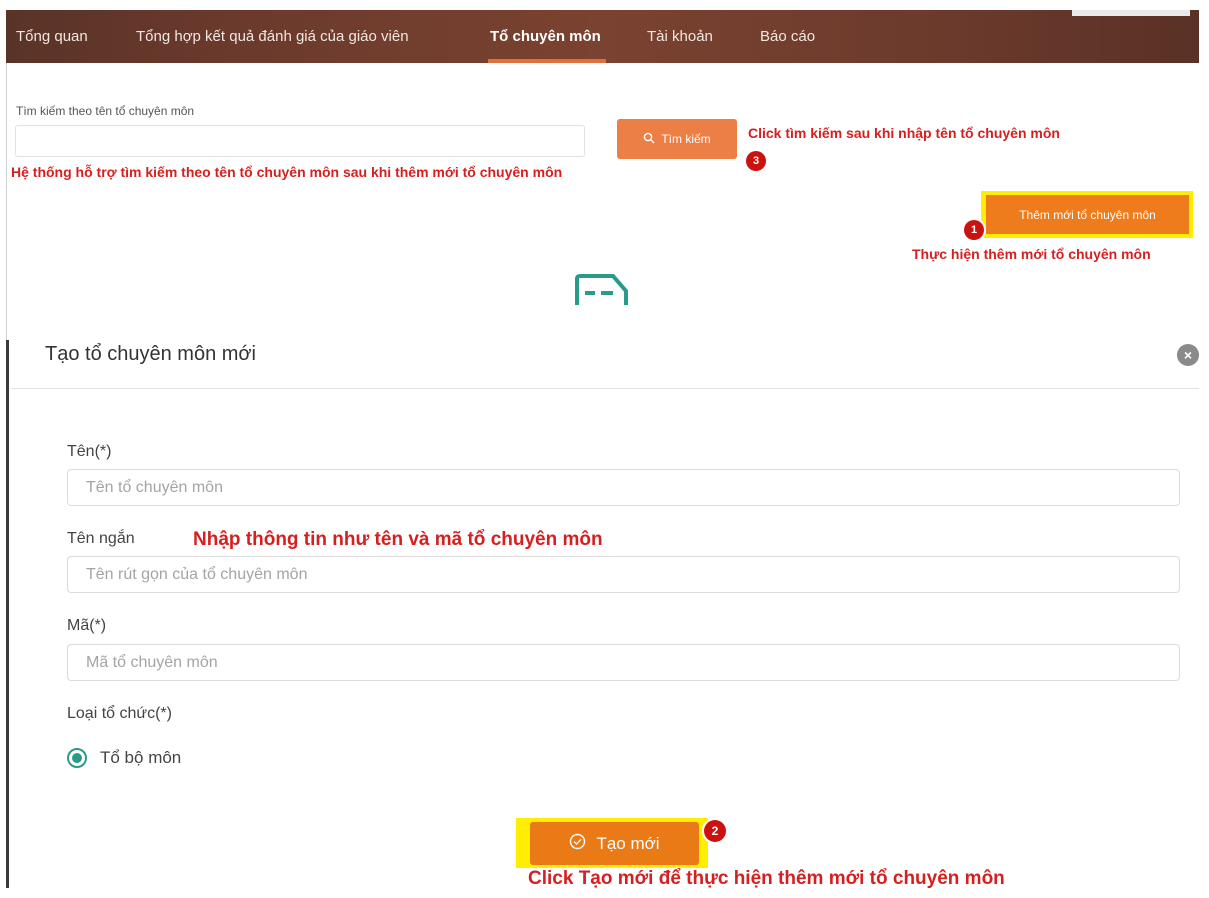  What do you see at coordinates (89, 451) in the screenshot?
I see `name-field-label: Tên(*)` at bounding box center [89, 451].